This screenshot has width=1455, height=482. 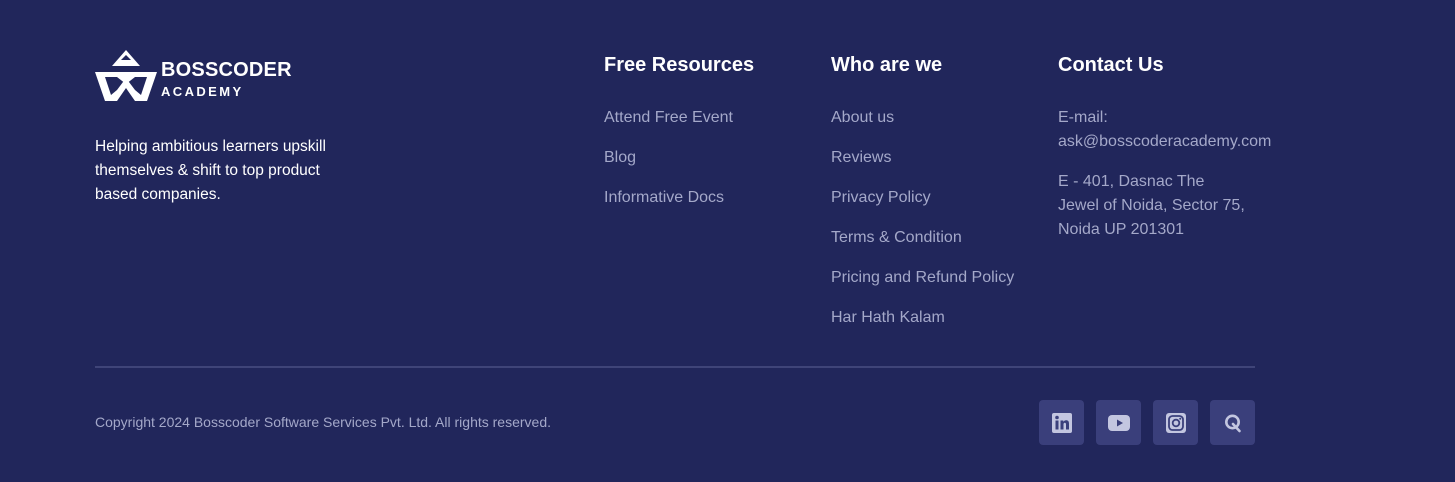 What do you see at coordinates (679, 65) in the screenshot?
I see `free-resources-heading: Free Resources` at bounding box center [679, 65].